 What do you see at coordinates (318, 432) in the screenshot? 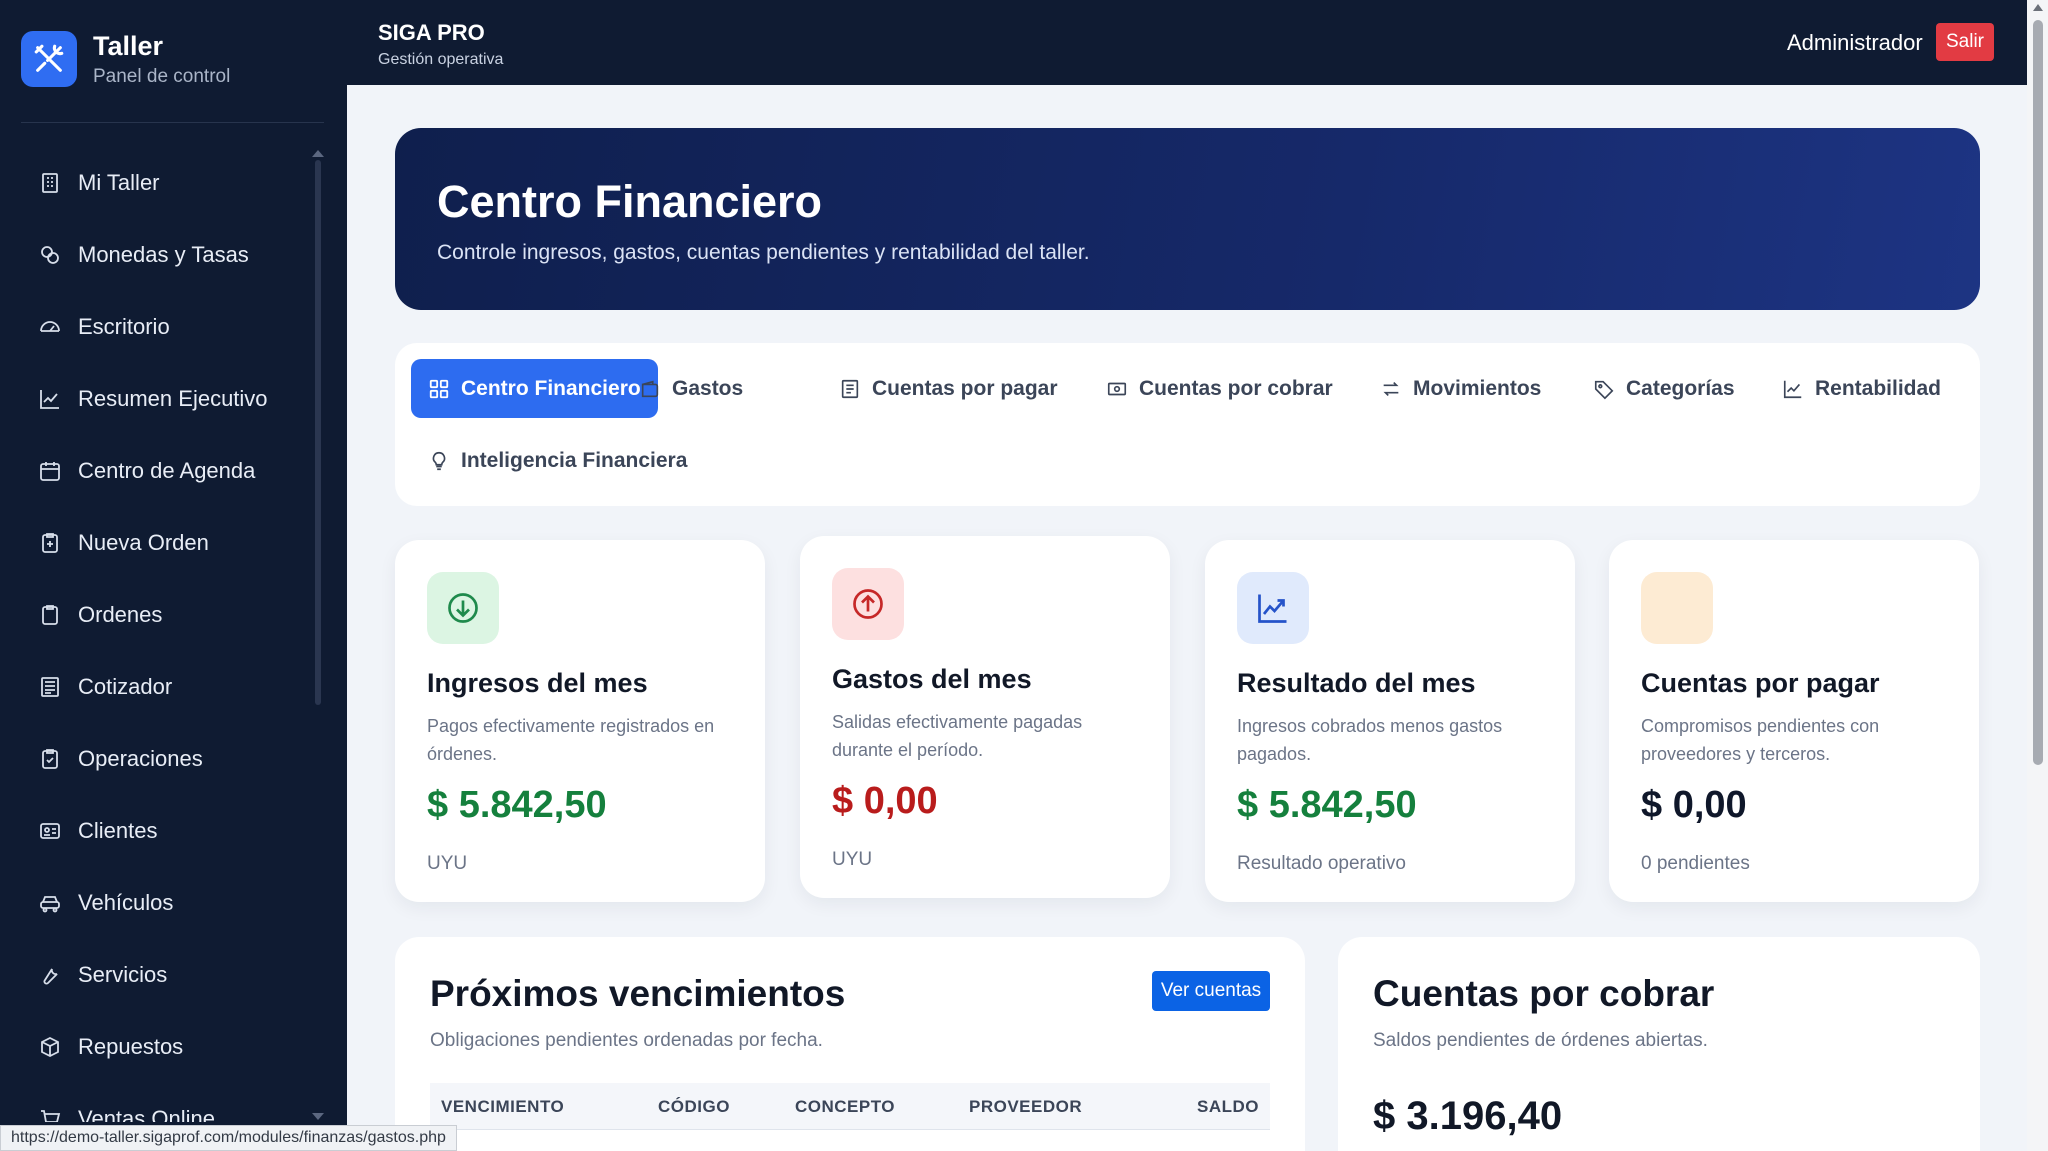
I see `sidebar-scrollbar` at bounding box center [318, 432].